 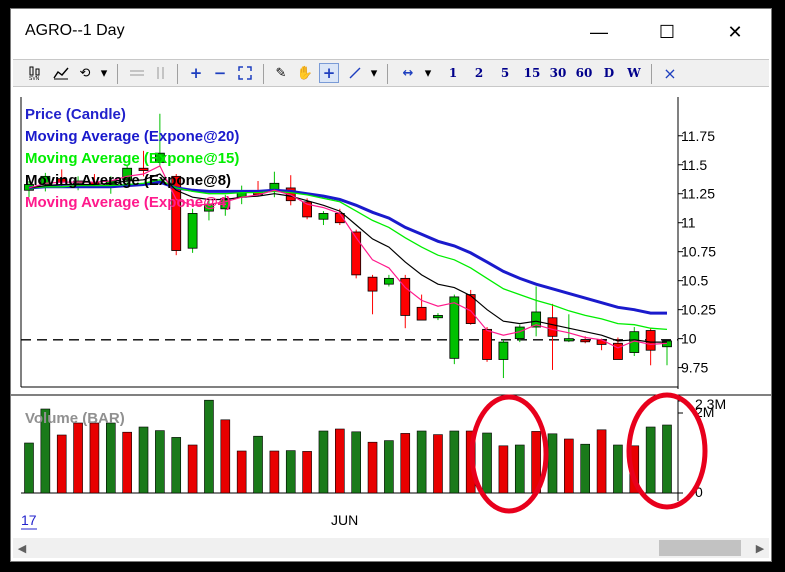 I want to click on fit-icon, so click(x=245, y=73).